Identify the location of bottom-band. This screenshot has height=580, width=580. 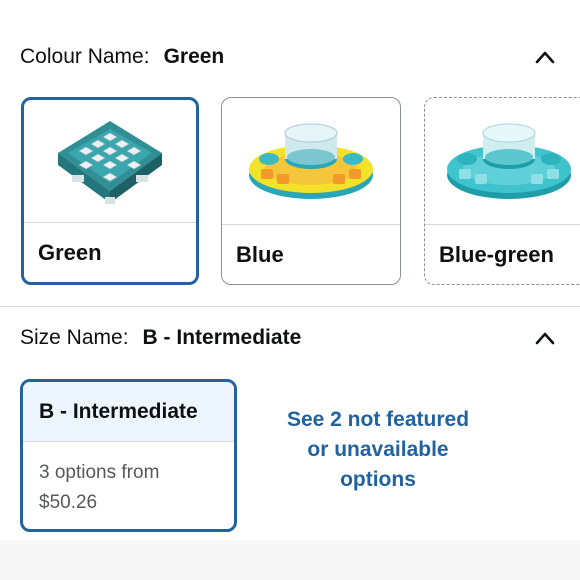
(290, 560).